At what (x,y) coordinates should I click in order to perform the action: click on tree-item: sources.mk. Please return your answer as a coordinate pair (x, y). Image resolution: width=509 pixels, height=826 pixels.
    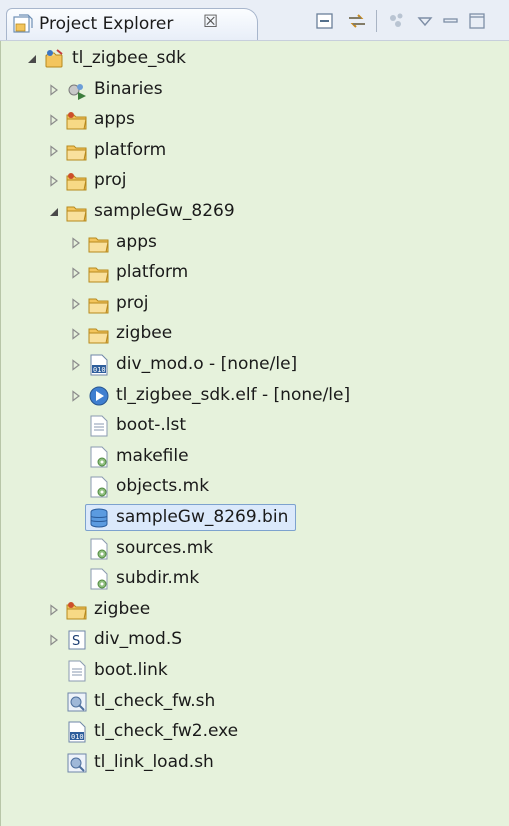
    Looking at the image, I should click on (254, 549).